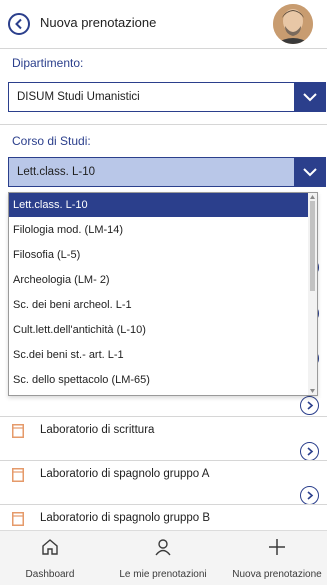  I want to click on options-scrollbar, so click(312, 294).